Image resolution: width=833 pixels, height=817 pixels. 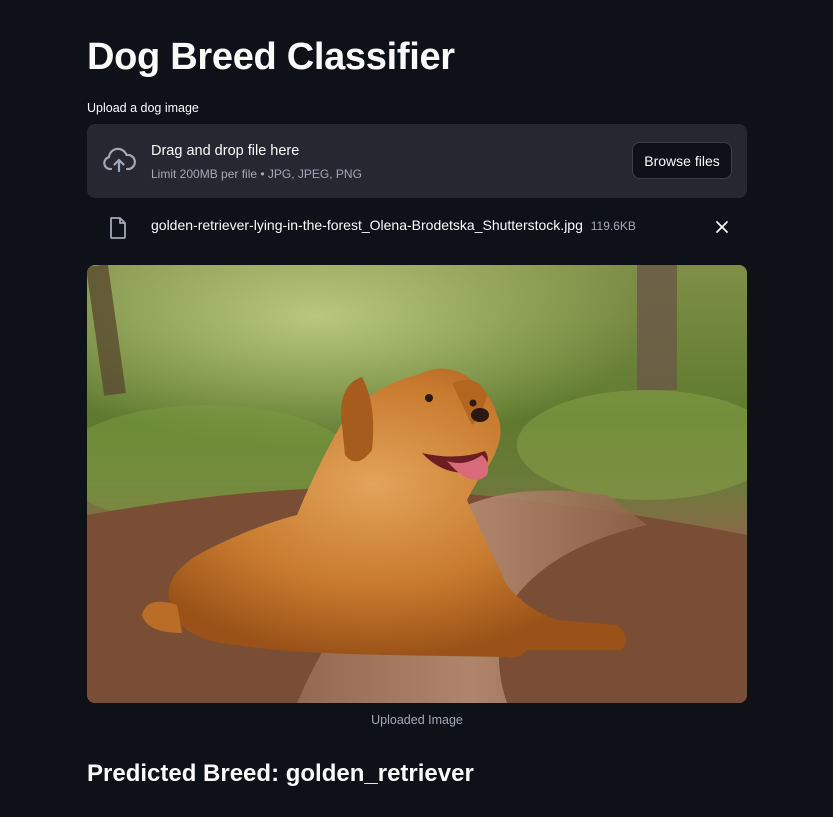 I want to click on dropzone-limit-text: Limit 200MB per file • JPG, JPEG, PNG, so click(x=256, y=174).